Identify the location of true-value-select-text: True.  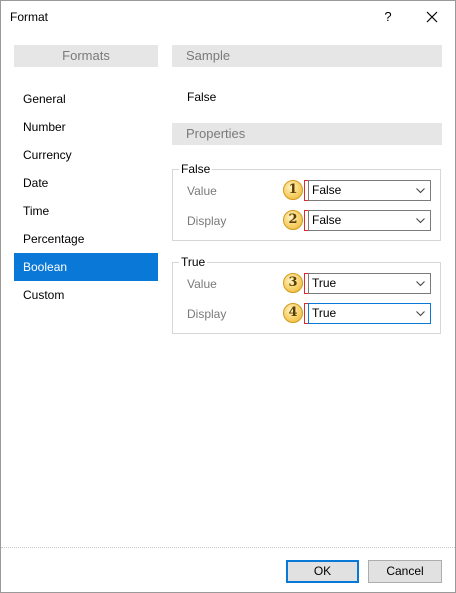
(324, 283).